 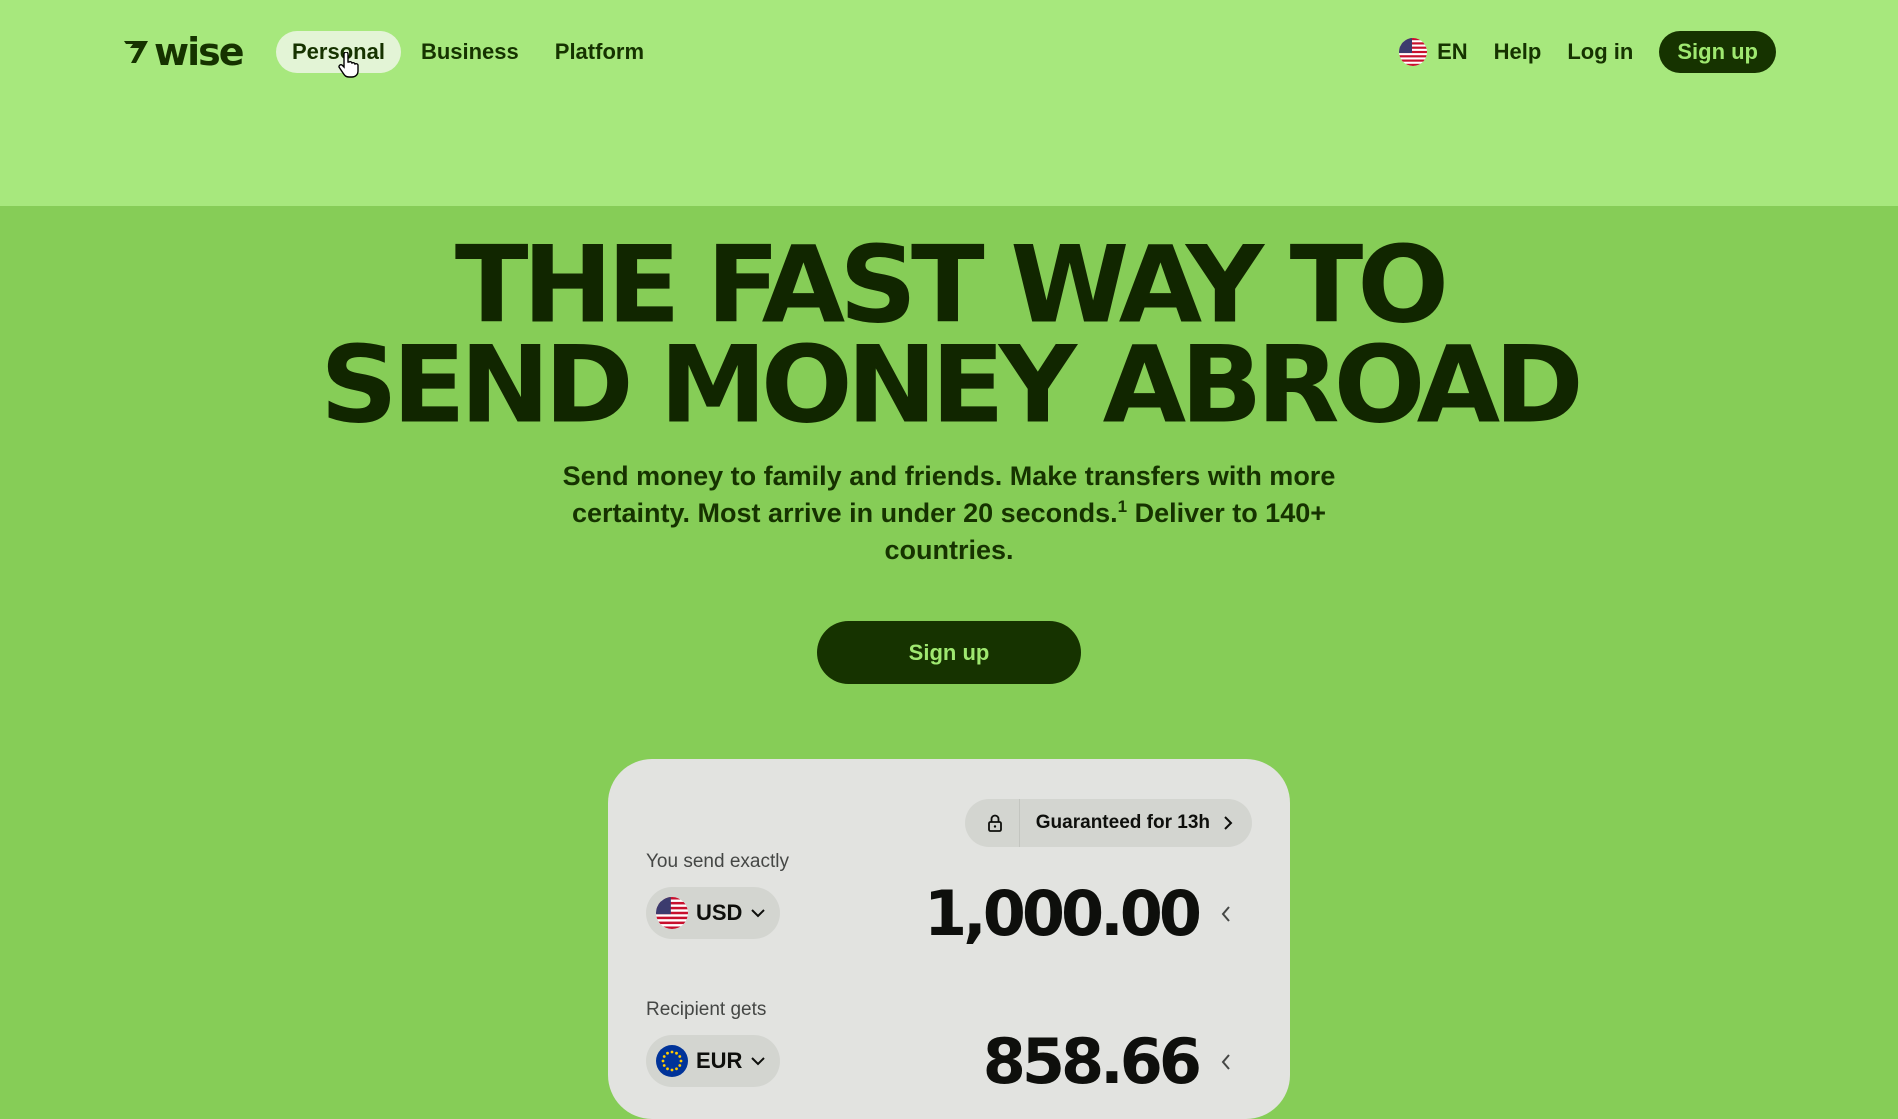 I want to click on receive-amount-input: 858.66, so click(x=1092, y=1062).